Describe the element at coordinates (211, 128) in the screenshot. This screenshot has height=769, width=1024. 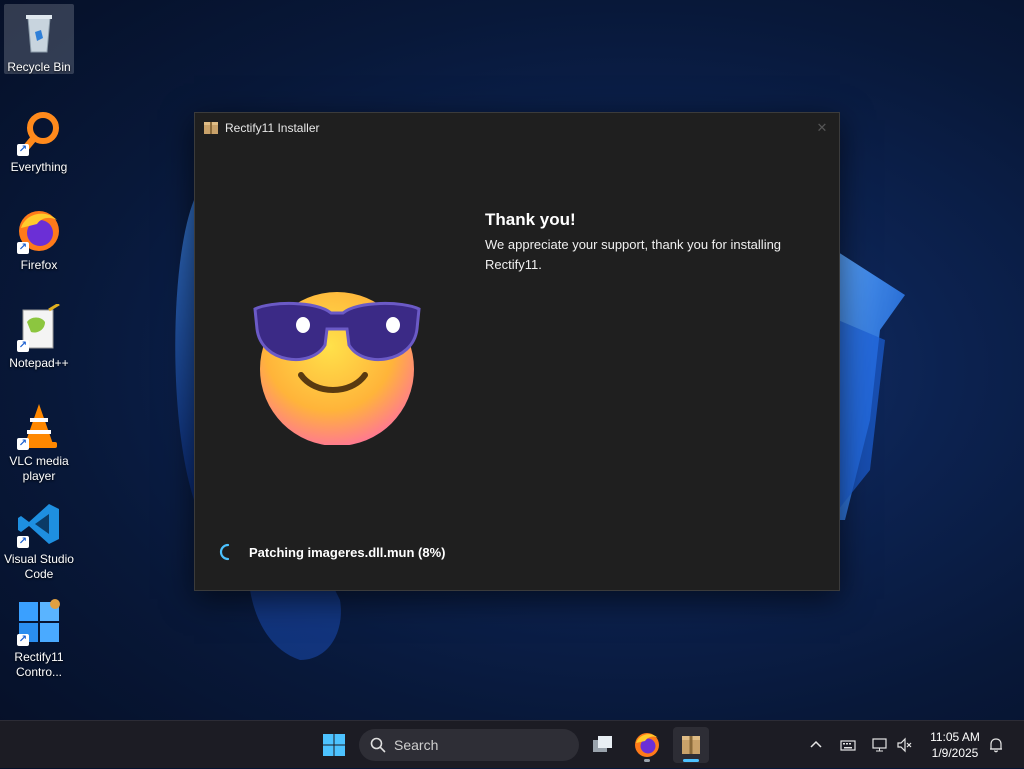
I see `package-icon` at that location.